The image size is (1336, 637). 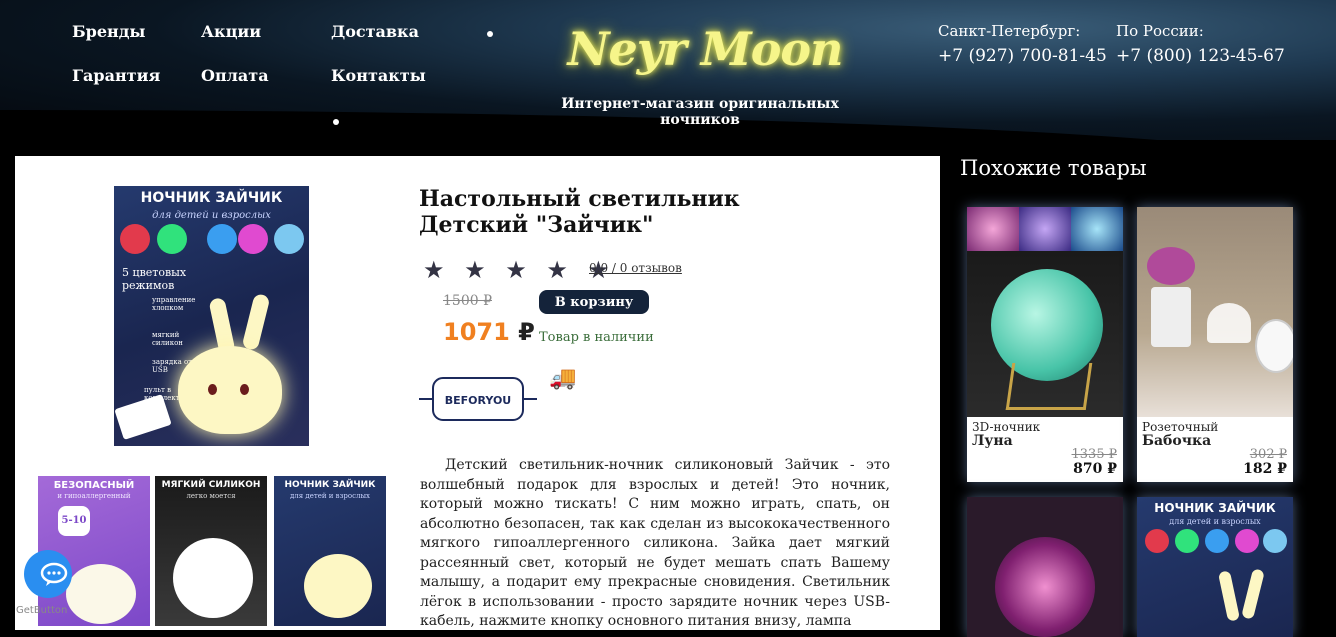 What do you see at coordinates (1045, 229) in the screenshot?
I see `moon-color-variants` at bounding box center [1045, 229].